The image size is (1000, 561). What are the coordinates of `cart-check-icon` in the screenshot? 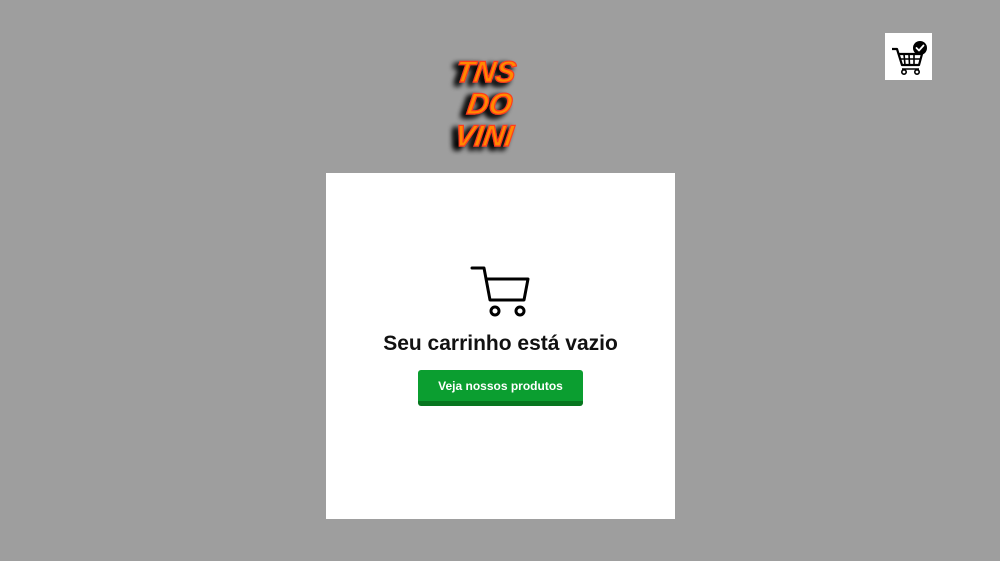 It's located at (909, 57).